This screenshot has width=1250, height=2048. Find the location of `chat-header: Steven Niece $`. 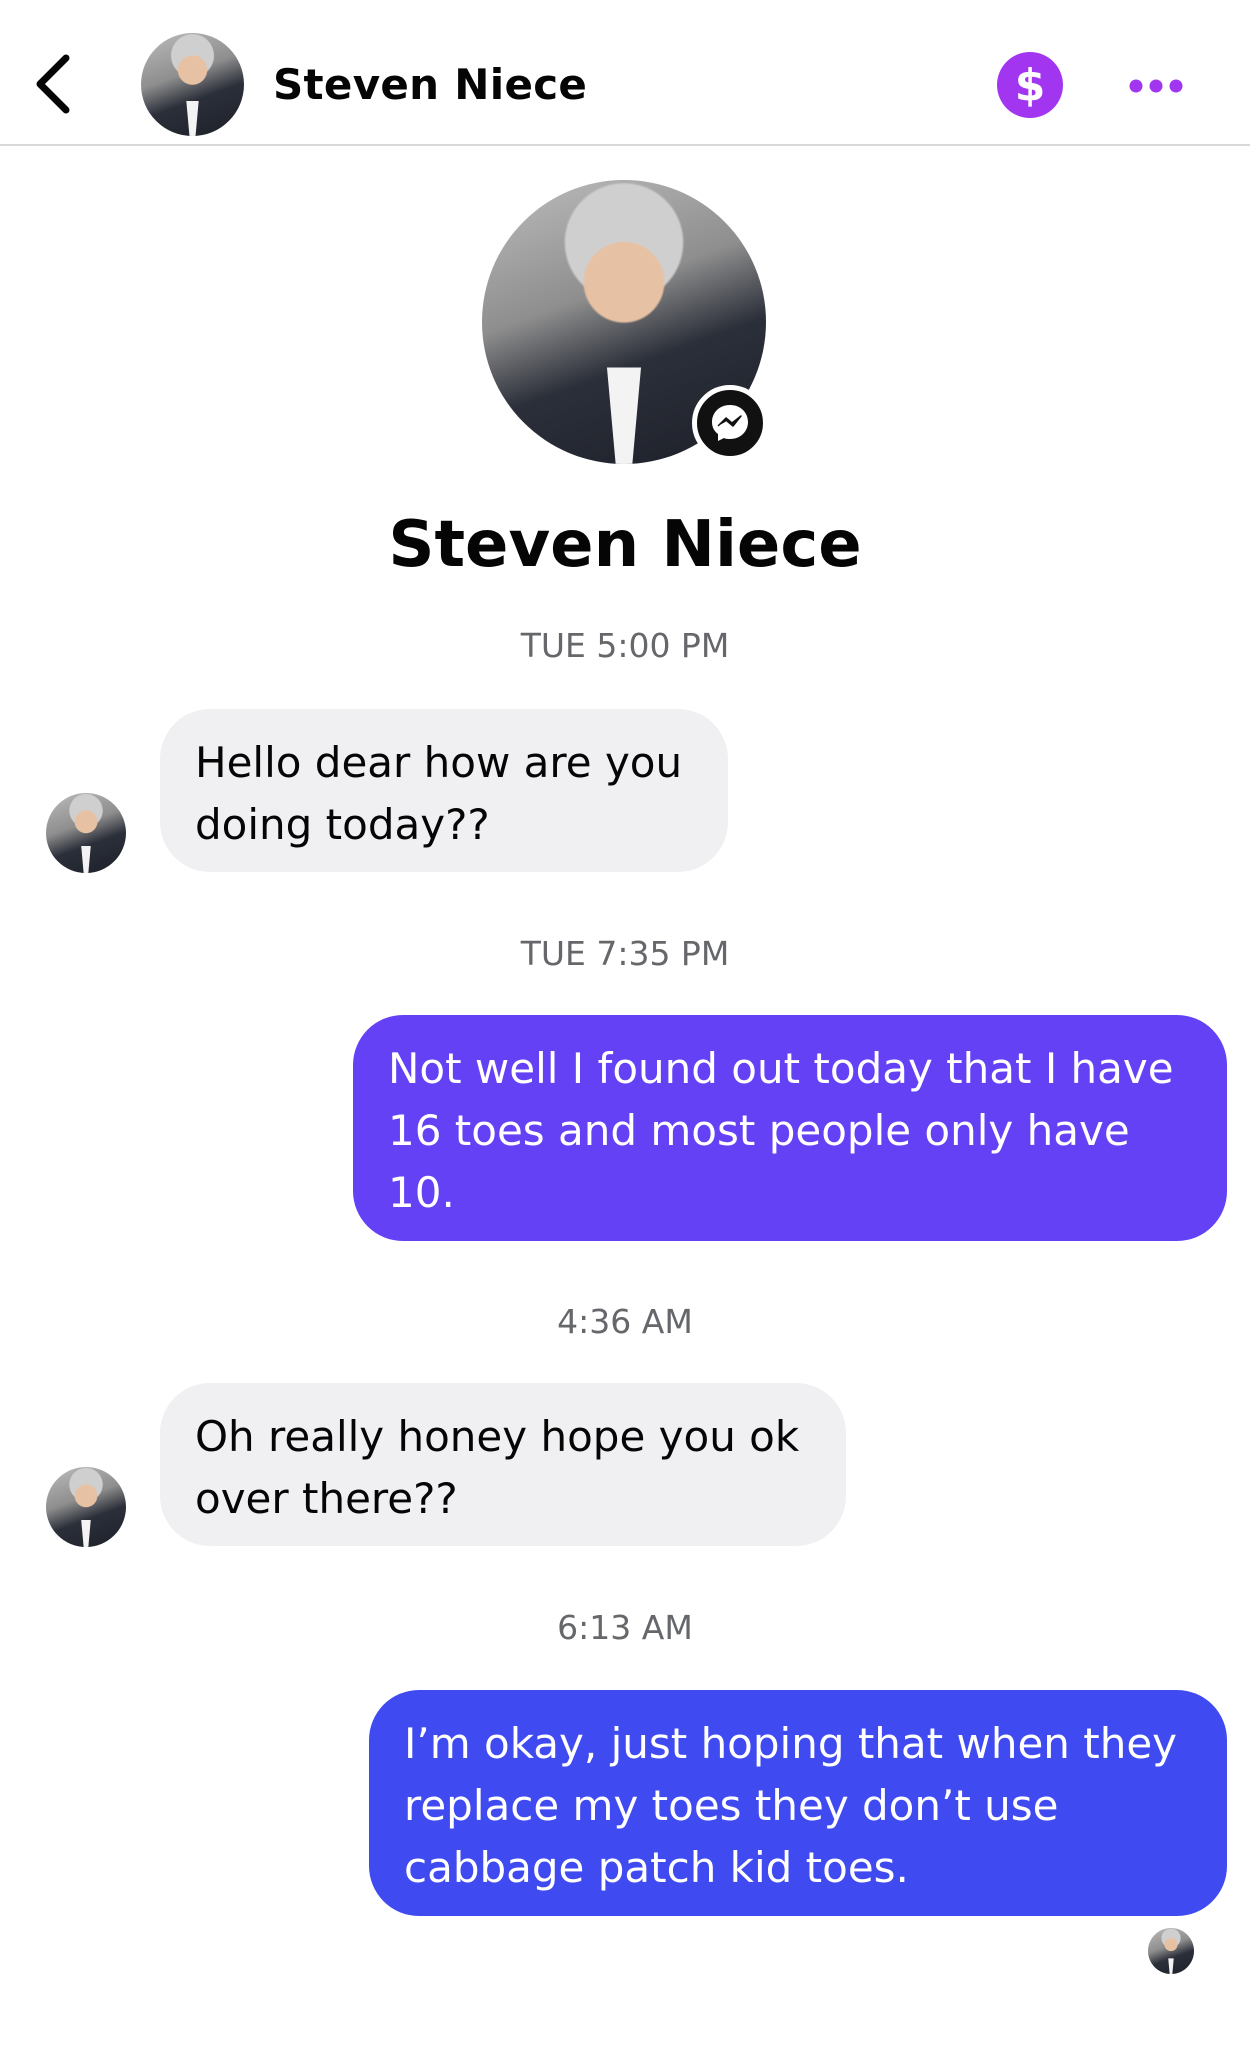

chat-header: Steven Niece $ is located at coordinates (625, 73).